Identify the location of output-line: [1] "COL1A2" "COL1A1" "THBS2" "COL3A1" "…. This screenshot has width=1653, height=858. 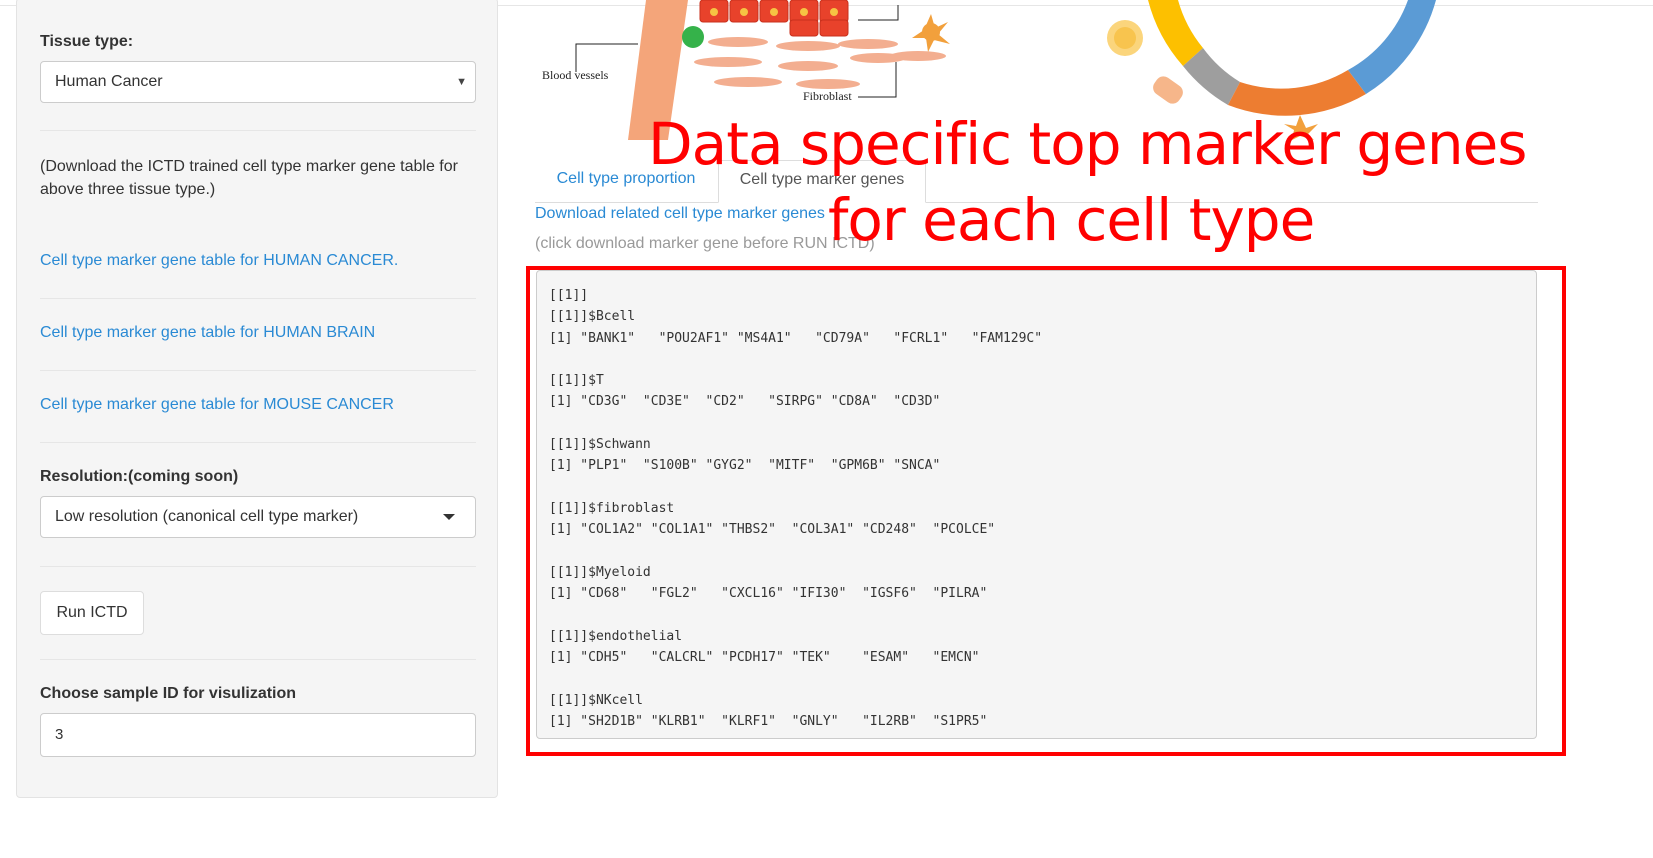
(772, 530).